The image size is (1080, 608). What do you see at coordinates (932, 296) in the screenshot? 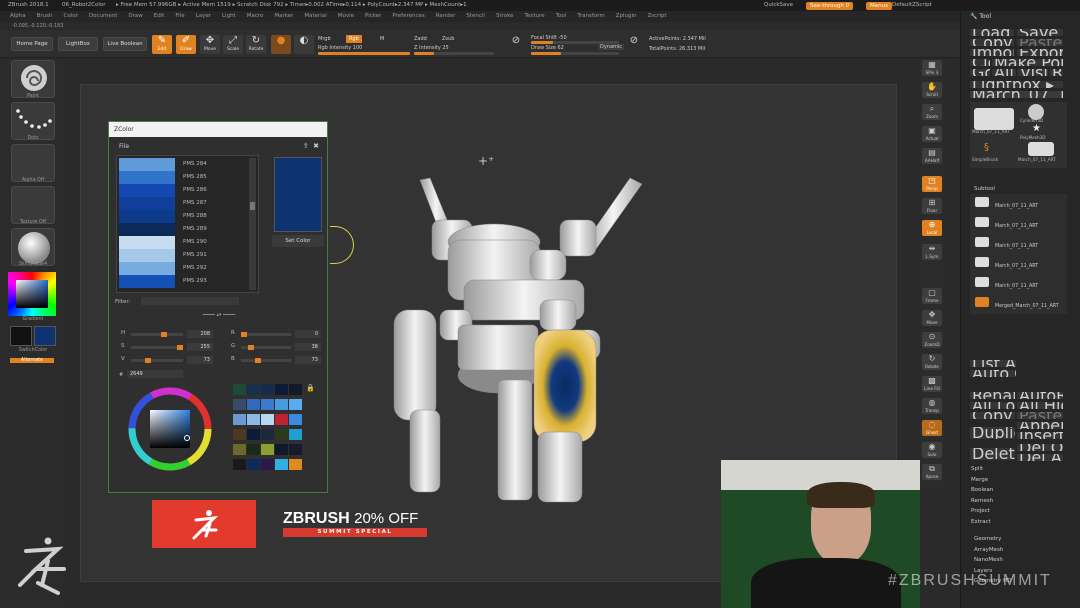
I see `frame-button: ▢ Frame` at bounding box center [932, 296].